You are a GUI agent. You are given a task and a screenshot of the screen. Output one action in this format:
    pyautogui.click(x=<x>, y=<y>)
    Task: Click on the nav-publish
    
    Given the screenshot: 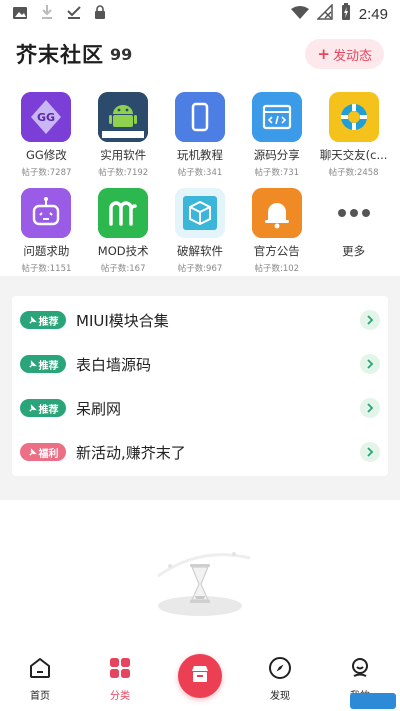 What is the action you would take?
    pyautogui.click(x=200, y=680)
    